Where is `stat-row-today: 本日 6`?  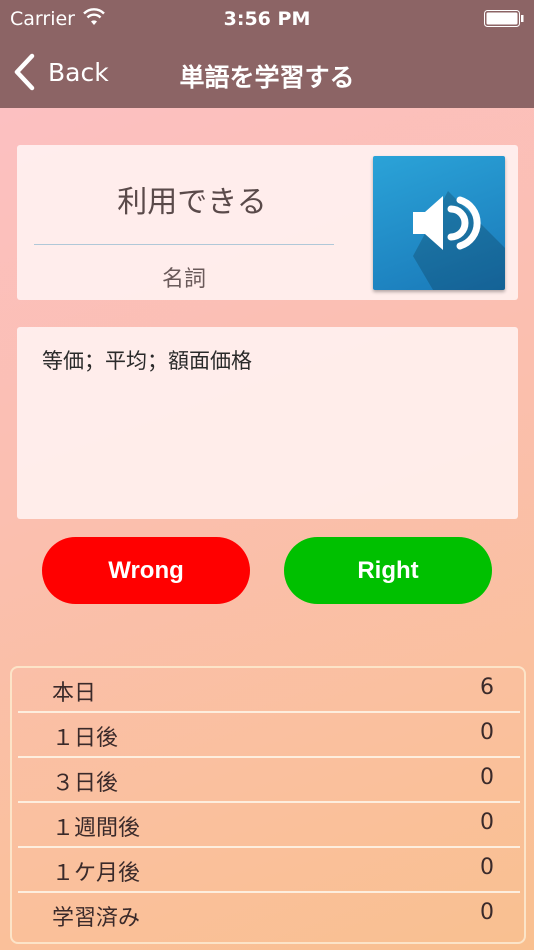 stat-row-today: 本日 6 is located at coordinates (269, 690).